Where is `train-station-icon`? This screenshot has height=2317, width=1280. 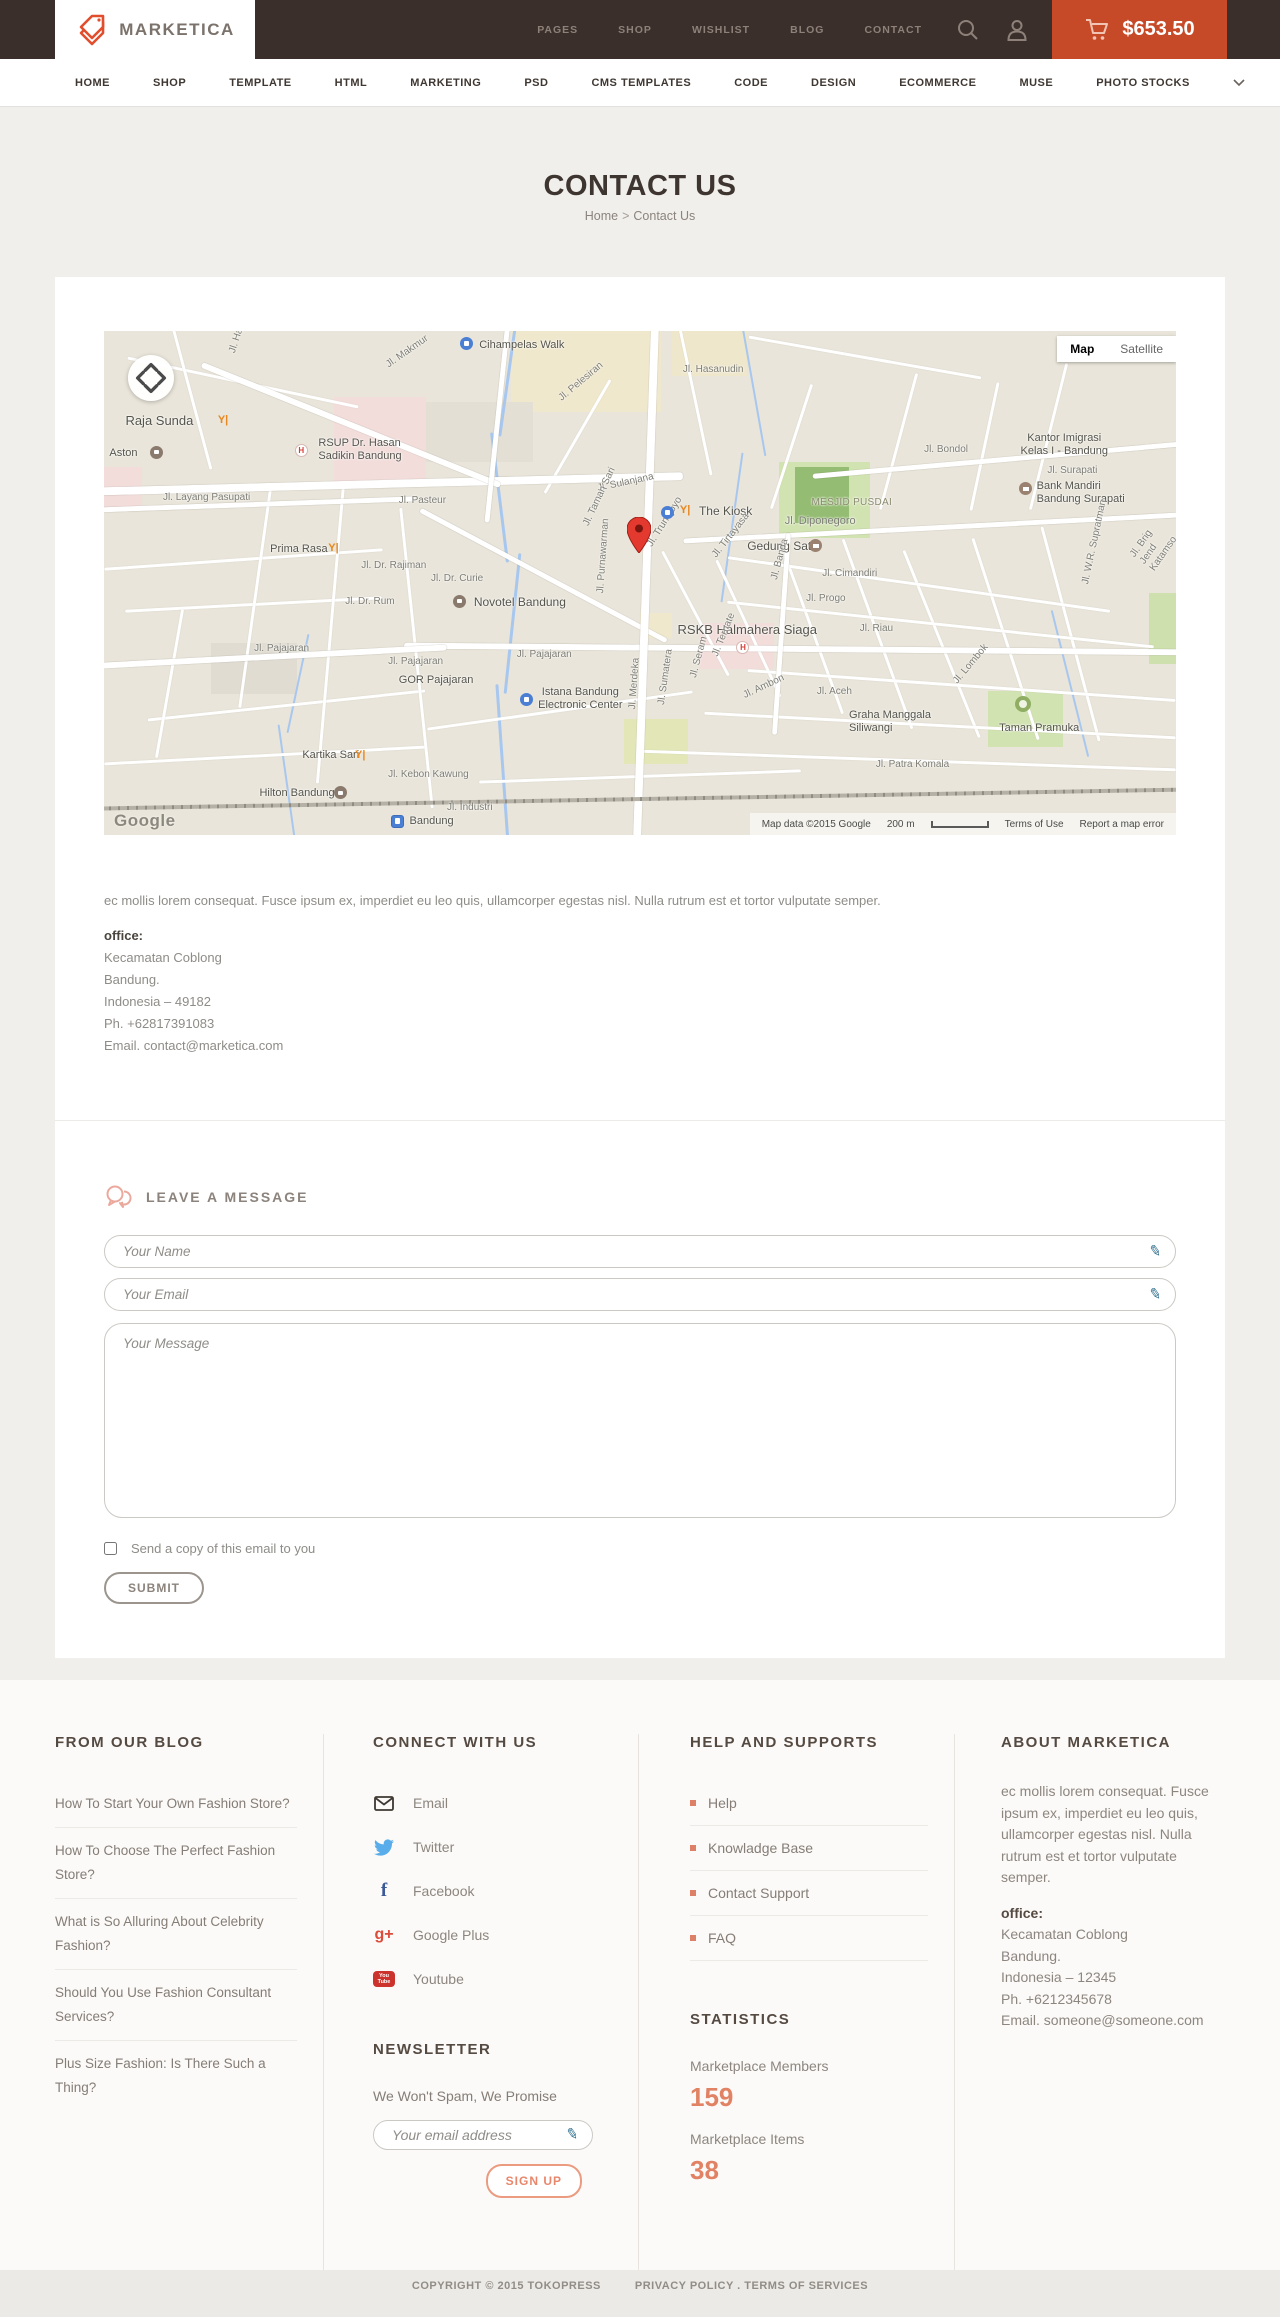 train-station-icon is located at coordinates (398, 821).